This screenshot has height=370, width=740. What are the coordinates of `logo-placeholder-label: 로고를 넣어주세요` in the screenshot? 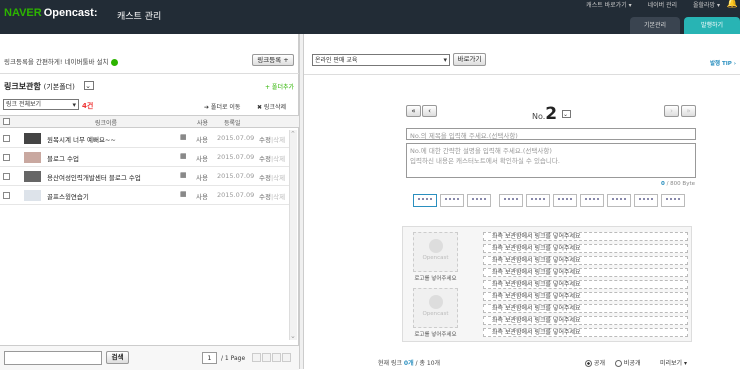 It's located at (435, 279).